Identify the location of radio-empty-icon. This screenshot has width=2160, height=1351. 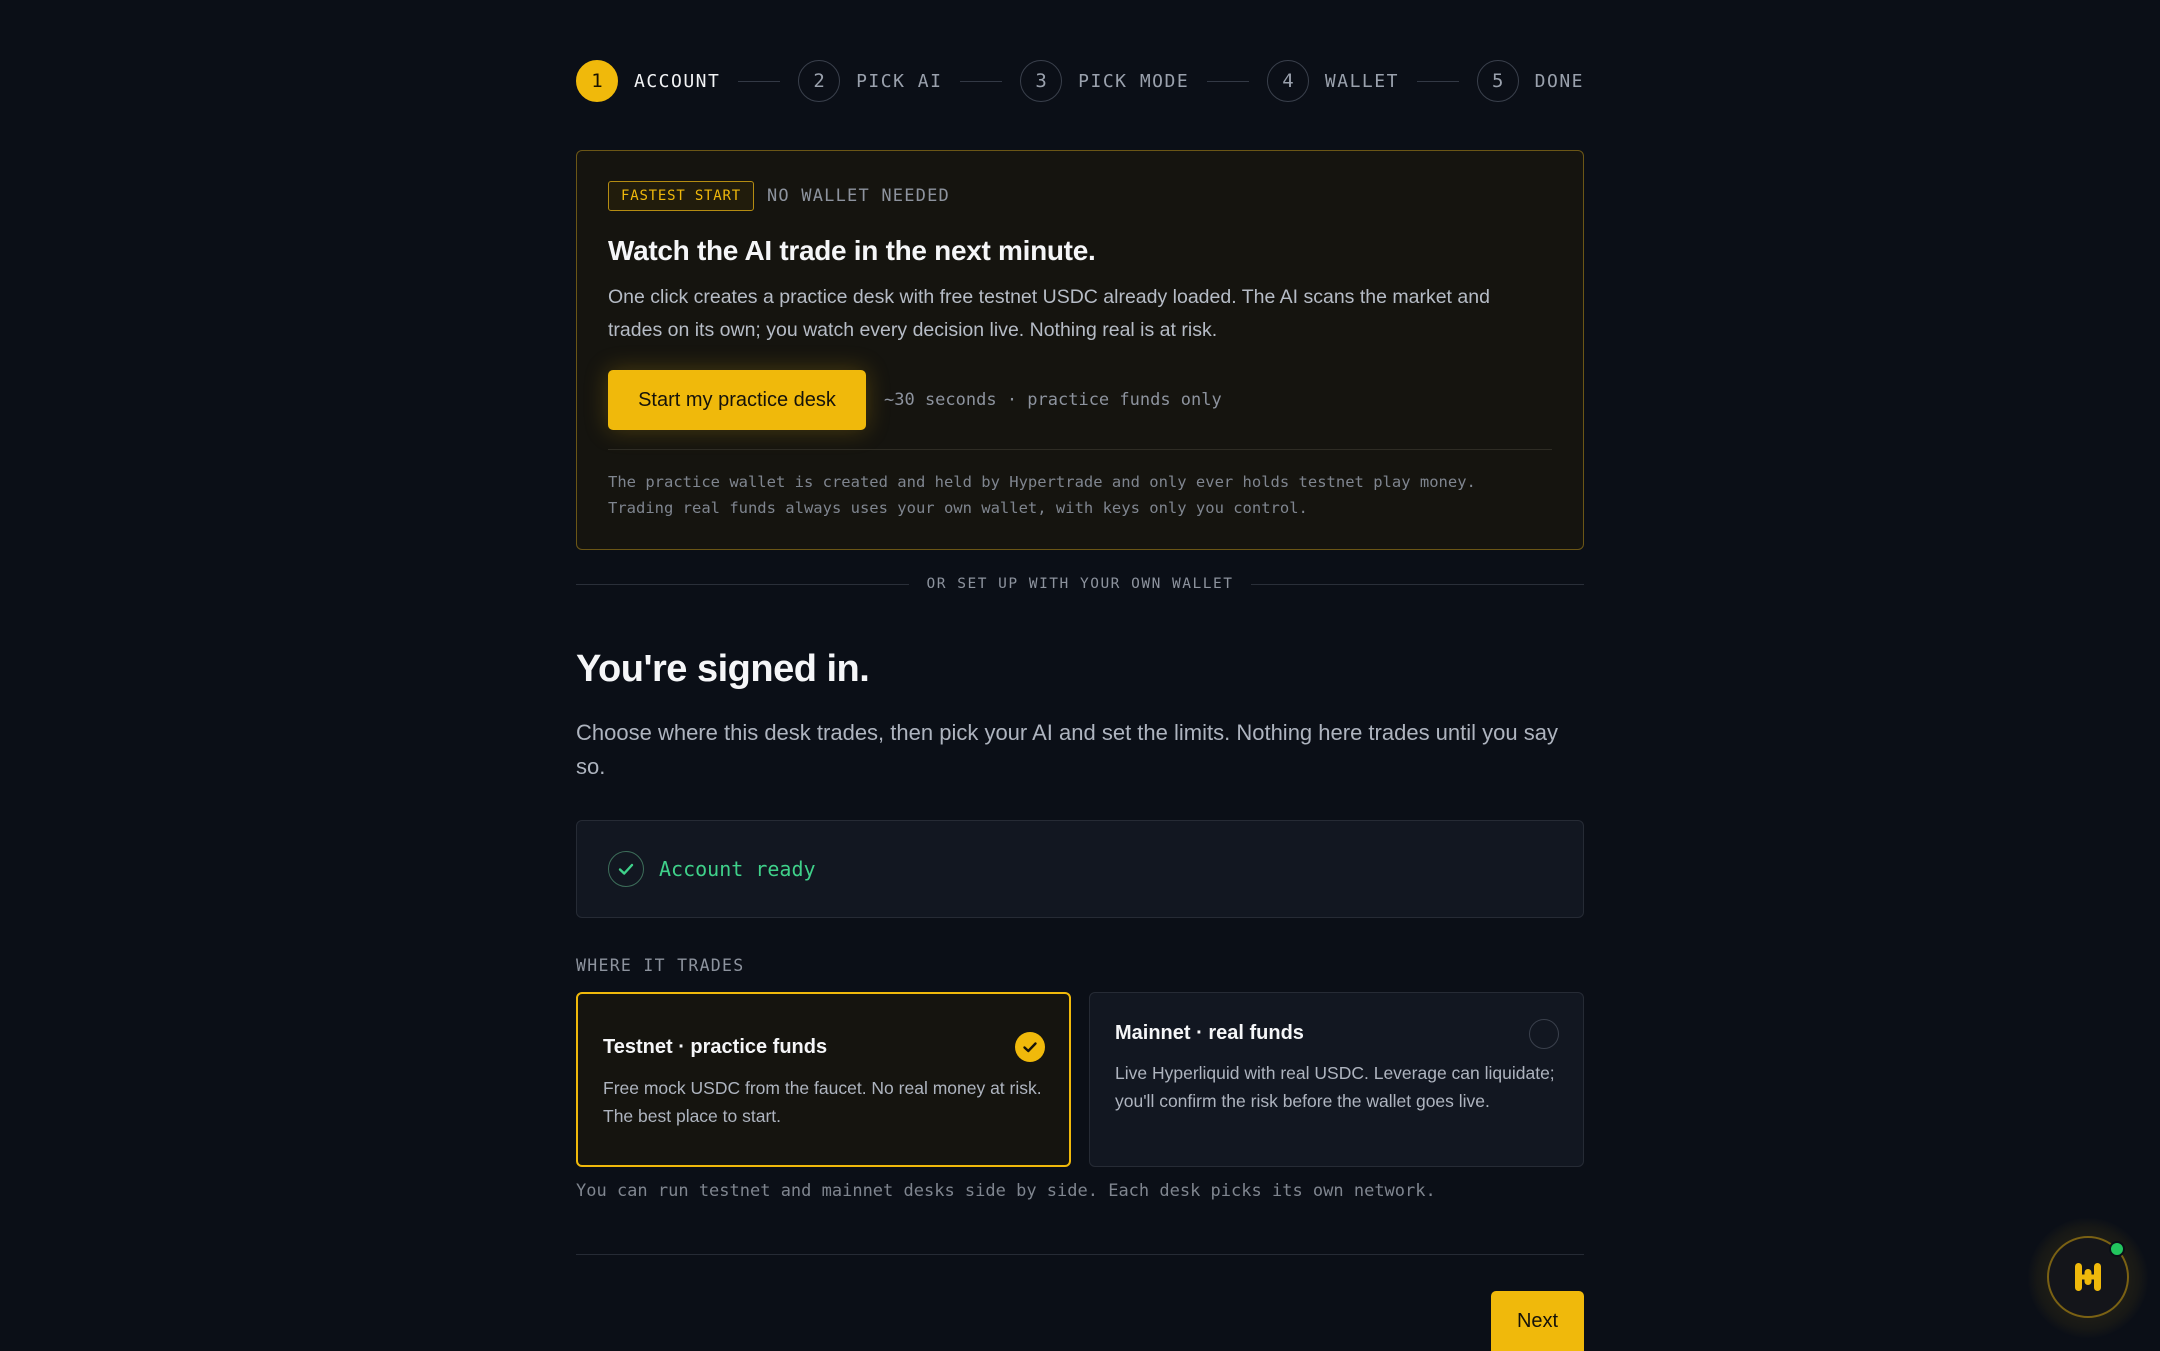
(1544, 1034).